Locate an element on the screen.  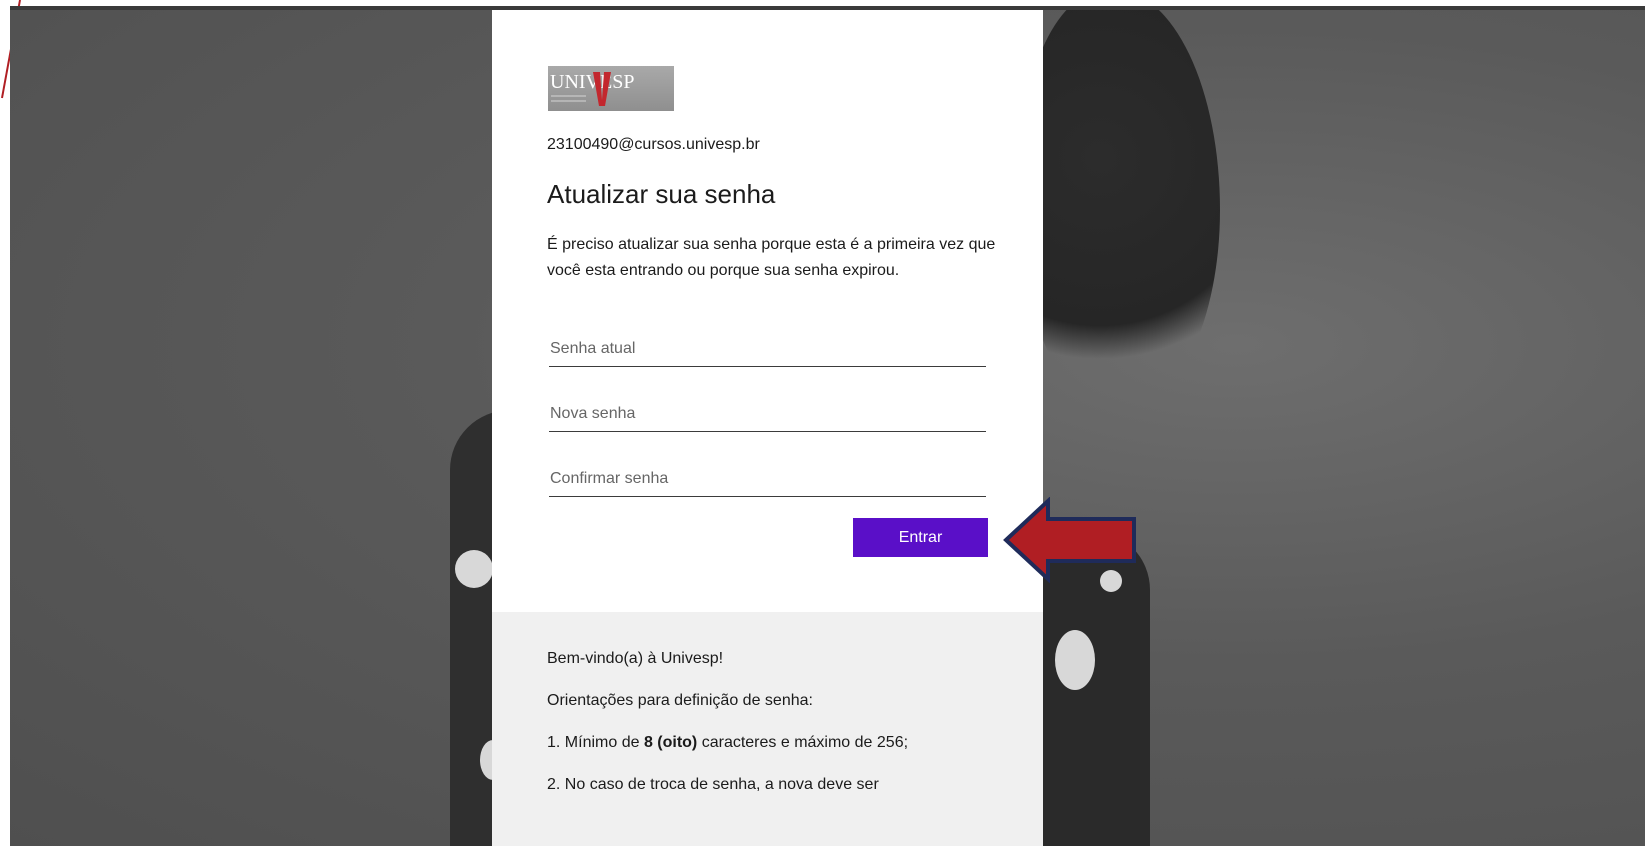
univesp-logo: UNIVESP is located at coordinates (611, 88).